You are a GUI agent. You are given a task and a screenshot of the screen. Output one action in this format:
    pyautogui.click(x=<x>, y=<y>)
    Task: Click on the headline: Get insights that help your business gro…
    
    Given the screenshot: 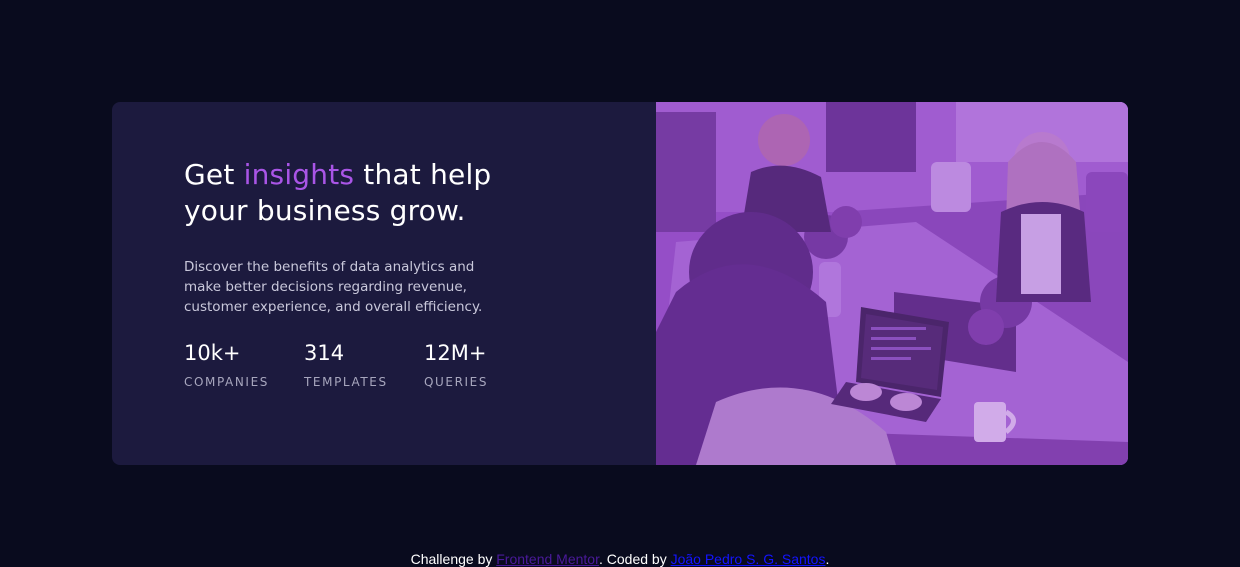 What is the action you would take?
    pyautogui.click(x=364, y=193)
    